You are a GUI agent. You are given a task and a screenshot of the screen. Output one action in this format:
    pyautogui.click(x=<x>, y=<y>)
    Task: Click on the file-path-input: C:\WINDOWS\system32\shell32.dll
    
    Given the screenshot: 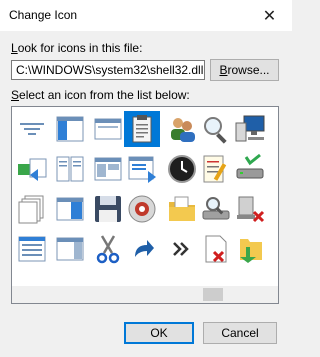 What is the action you would take?
    pyautogui.click(x=108, y=70)
    